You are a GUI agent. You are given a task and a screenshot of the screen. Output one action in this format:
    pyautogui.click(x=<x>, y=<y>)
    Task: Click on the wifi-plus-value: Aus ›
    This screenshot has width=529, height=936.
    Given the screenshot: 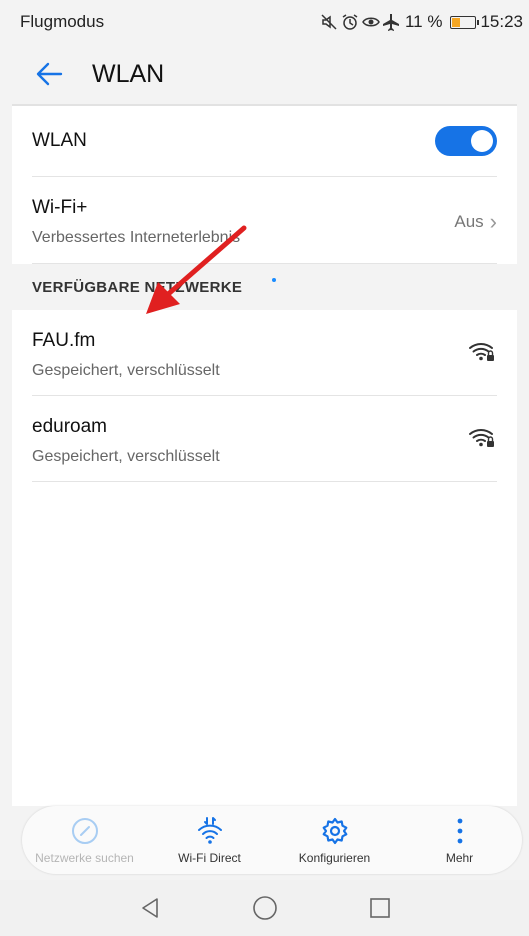 What is the action you would take?
    pyautogui.click(x=475, y=222)
    